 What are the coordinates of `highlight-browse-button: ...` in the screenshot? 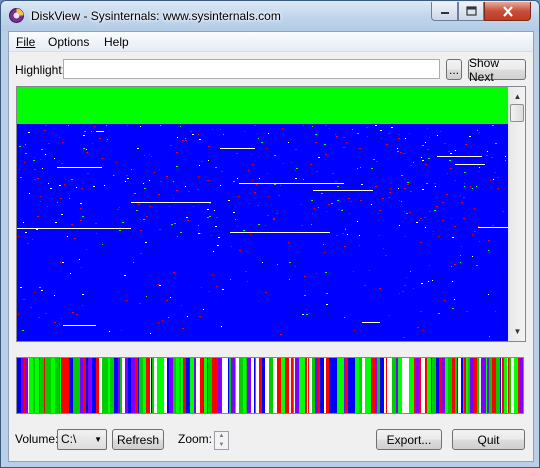 It's located at (454, 69).